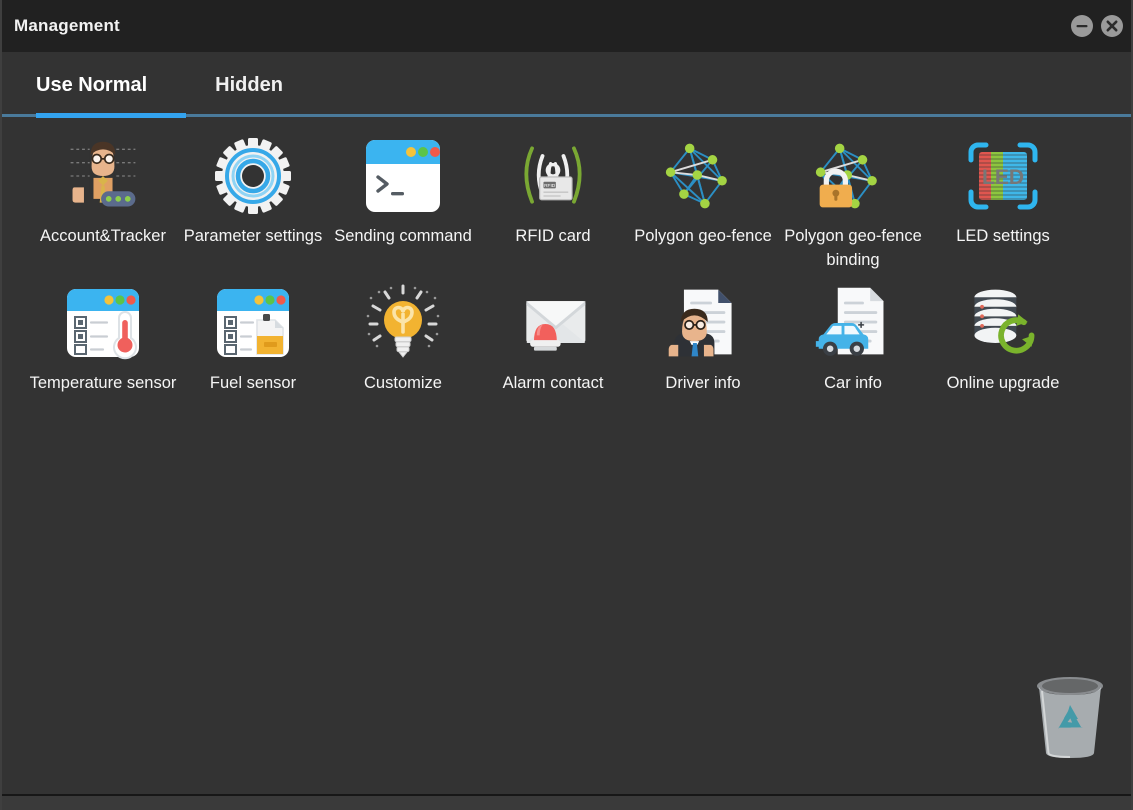  I want to click on svg-text: RFID, so click(550, 186).